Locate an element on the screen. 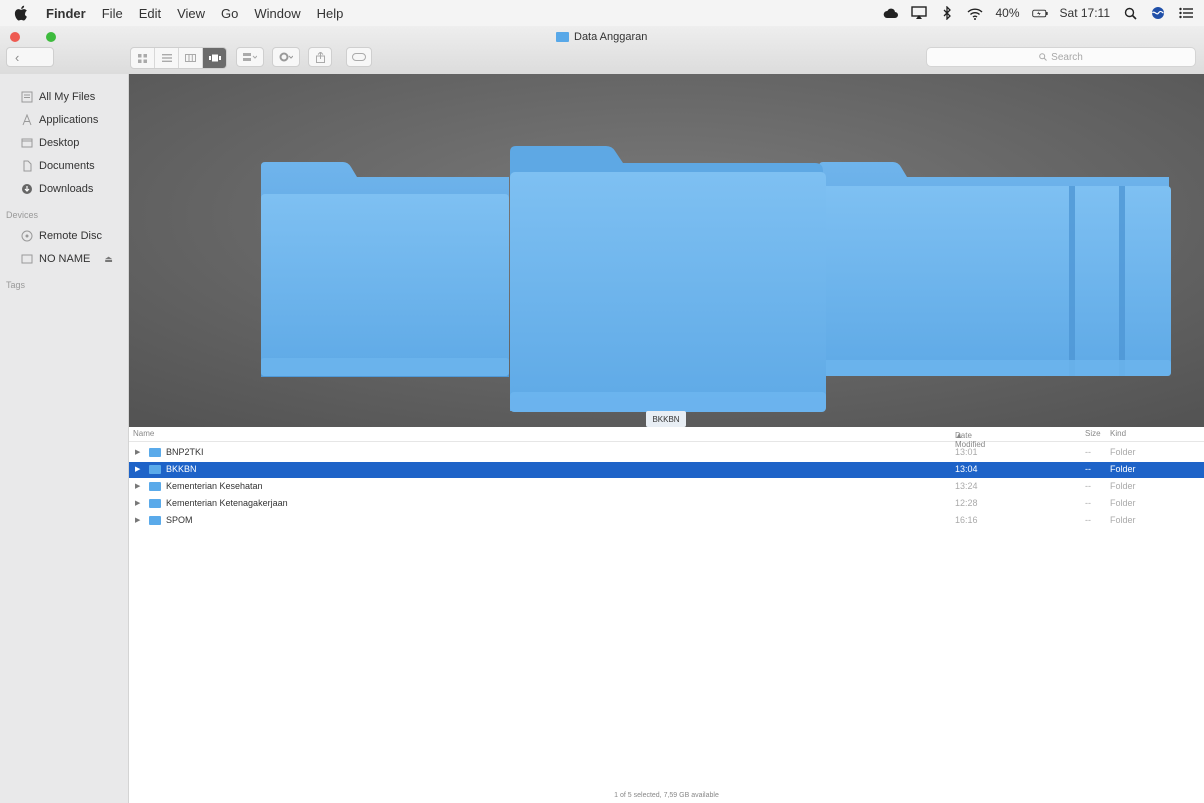  arrange-icon is located at coordinates (250, 56).